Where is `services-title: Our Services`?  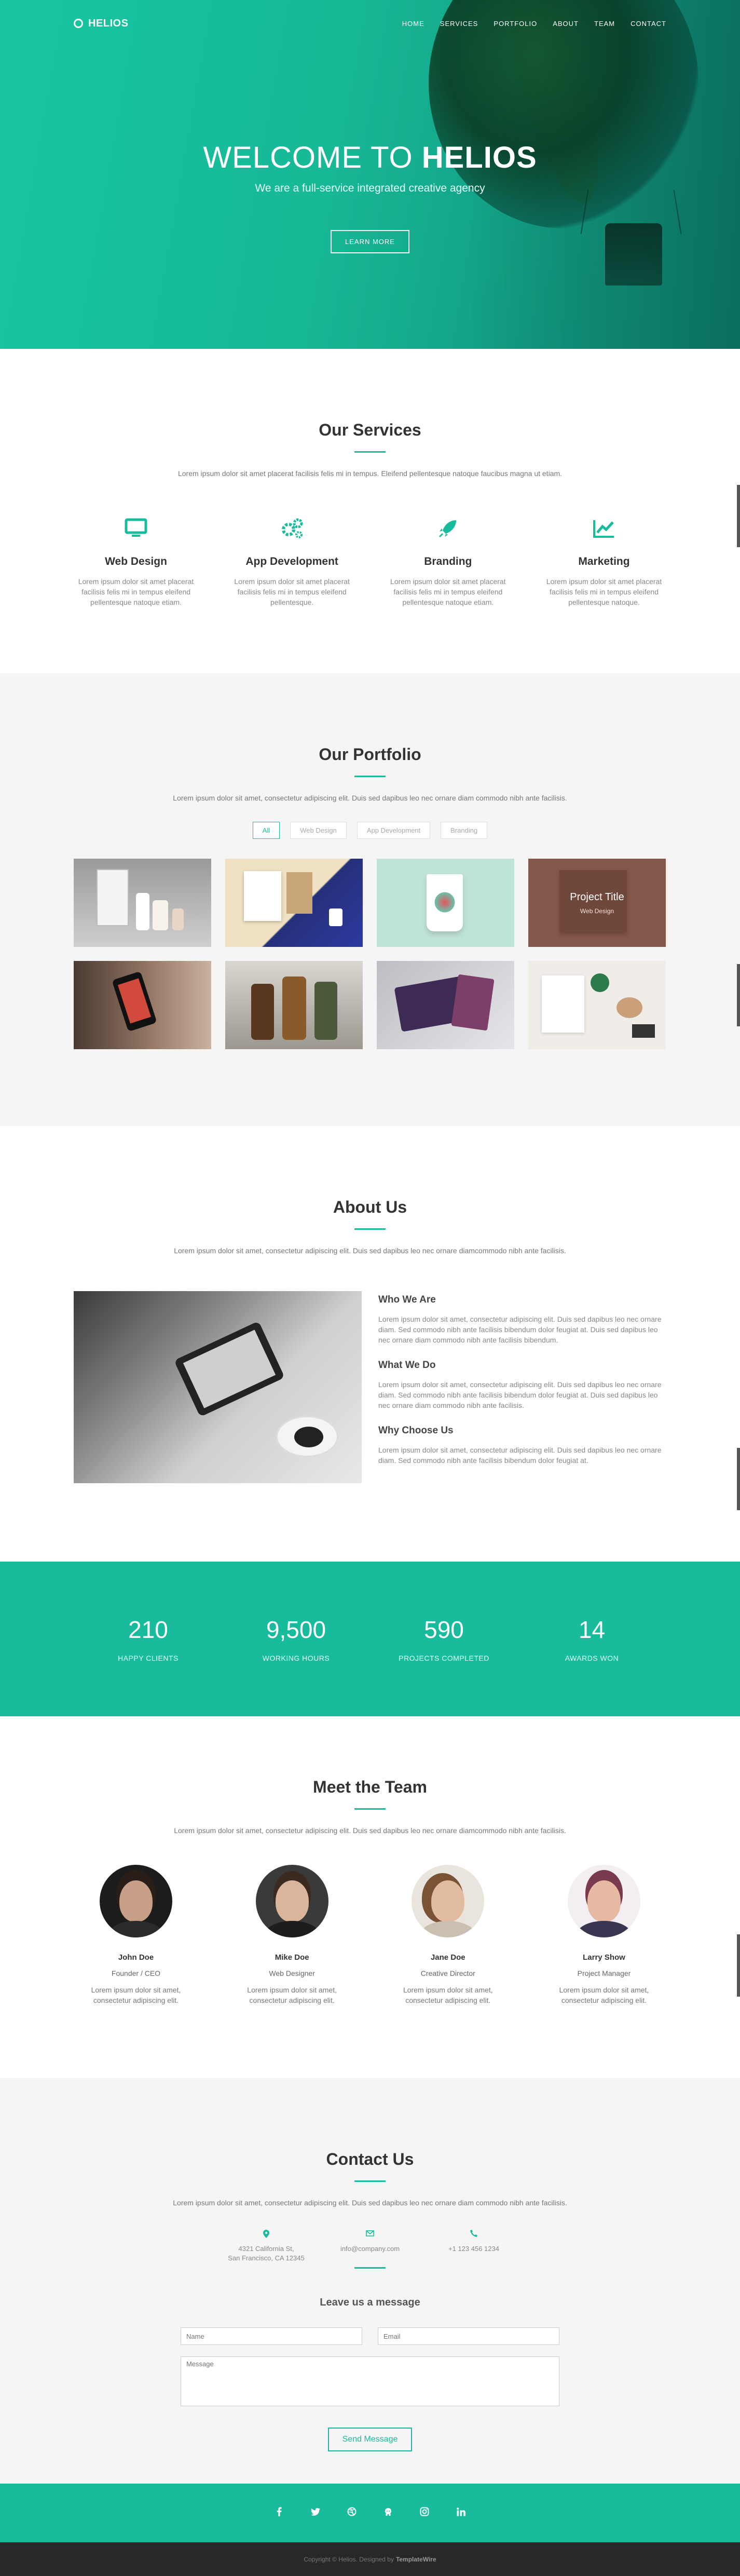
services-title: Our Services is located at coordinates (370, 430).